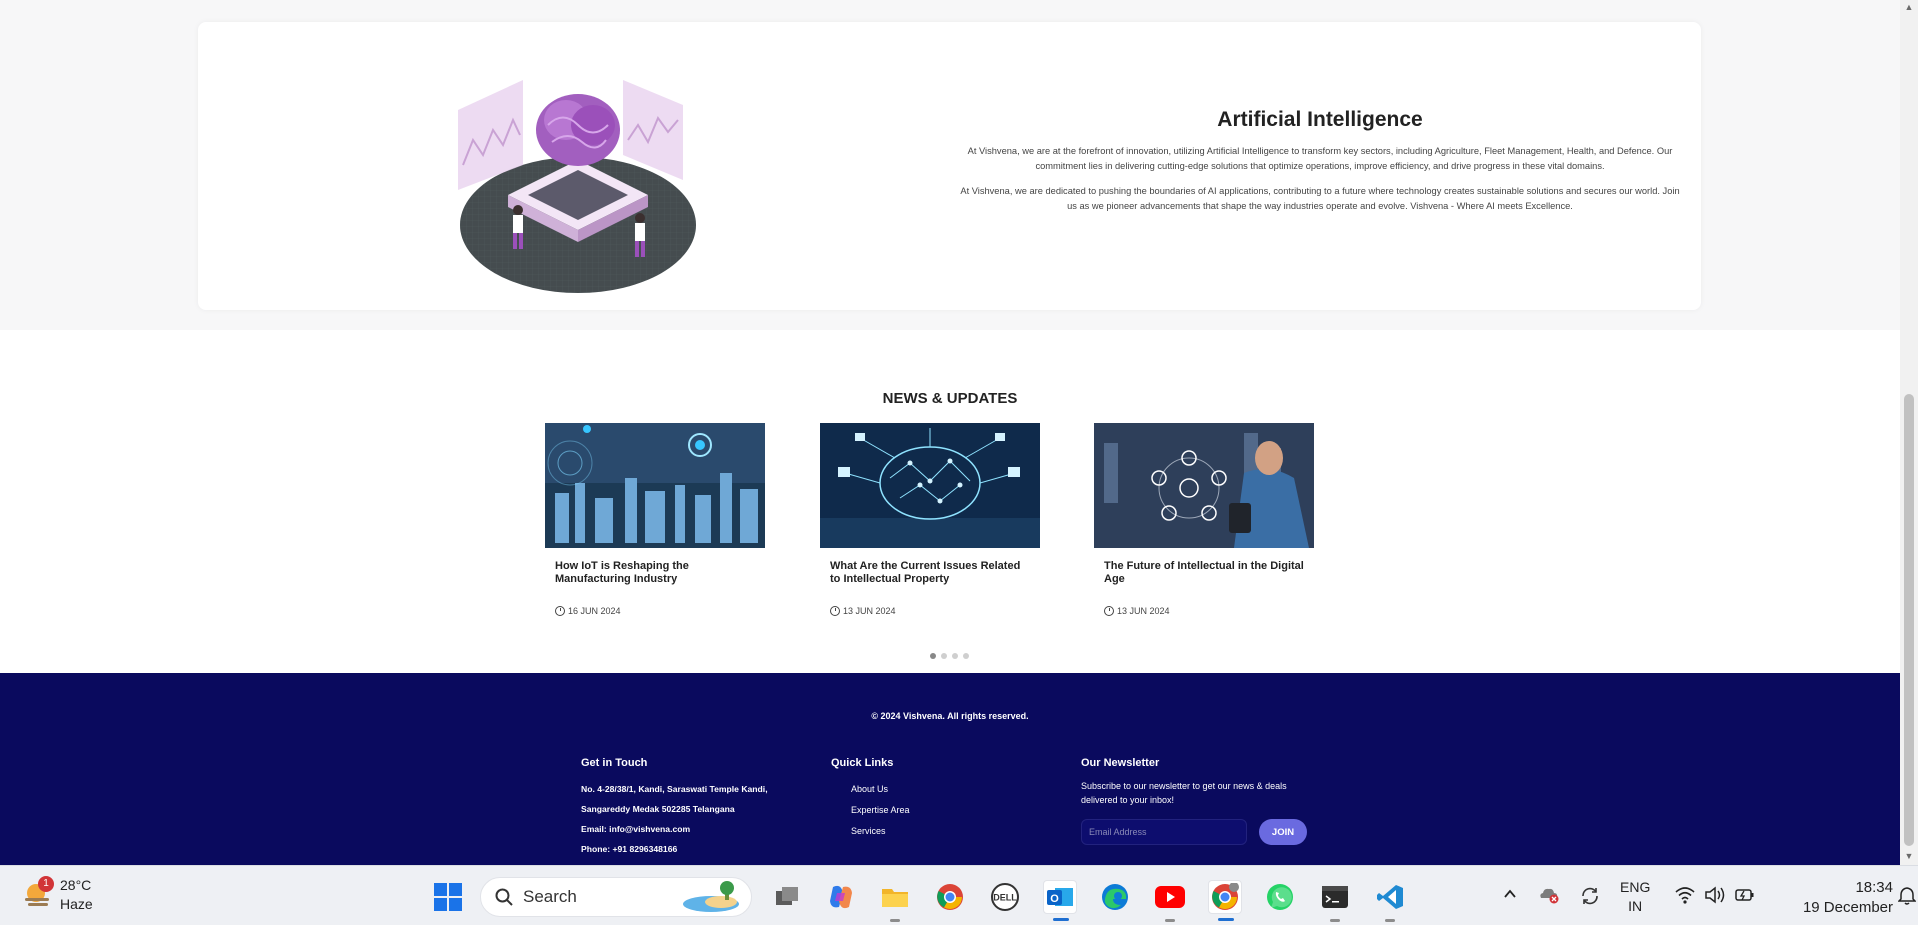 The height and width of the screenshot is (925, 1918). I want to click on clock-date: 19 December, so click(1847, 907).